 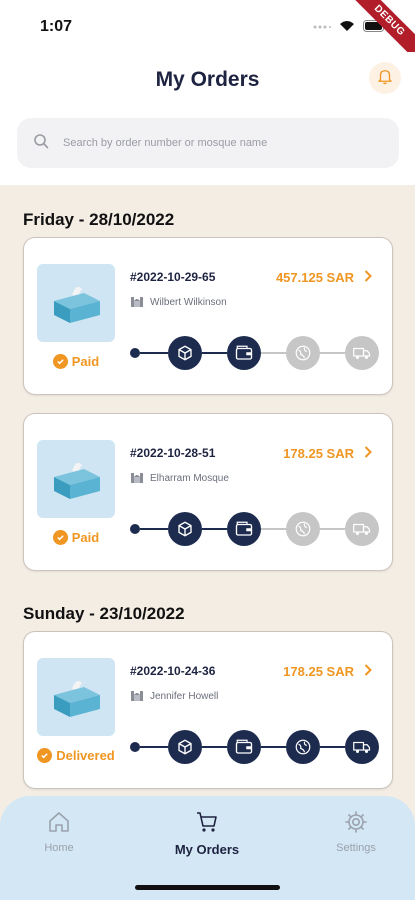 I want to click on search-input, so click(x=213, y=143).